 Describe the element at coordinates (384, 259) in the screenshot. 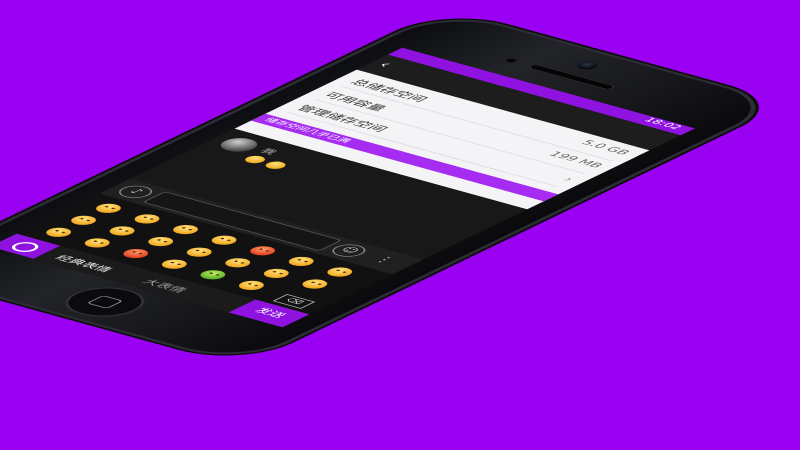

I see `more-icon: ⋮` at that location.